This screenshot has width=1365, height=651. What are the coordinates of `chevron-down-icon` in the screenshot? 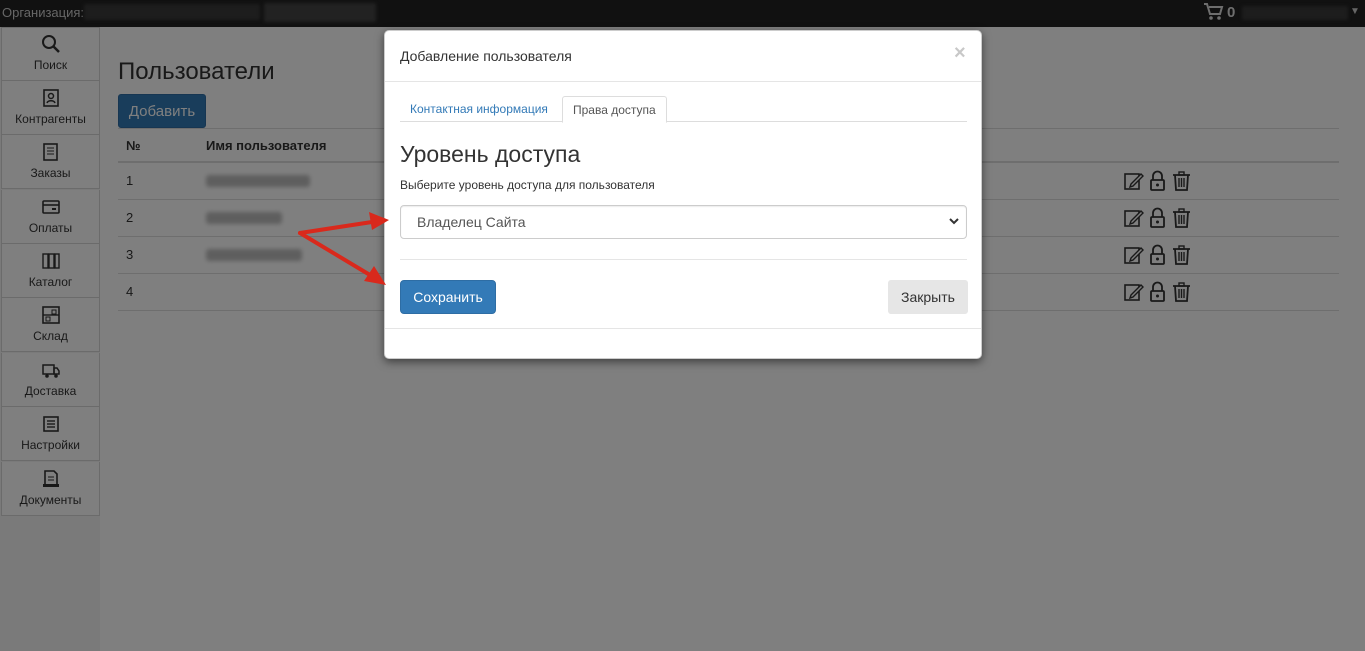 It's located at (954, 221).